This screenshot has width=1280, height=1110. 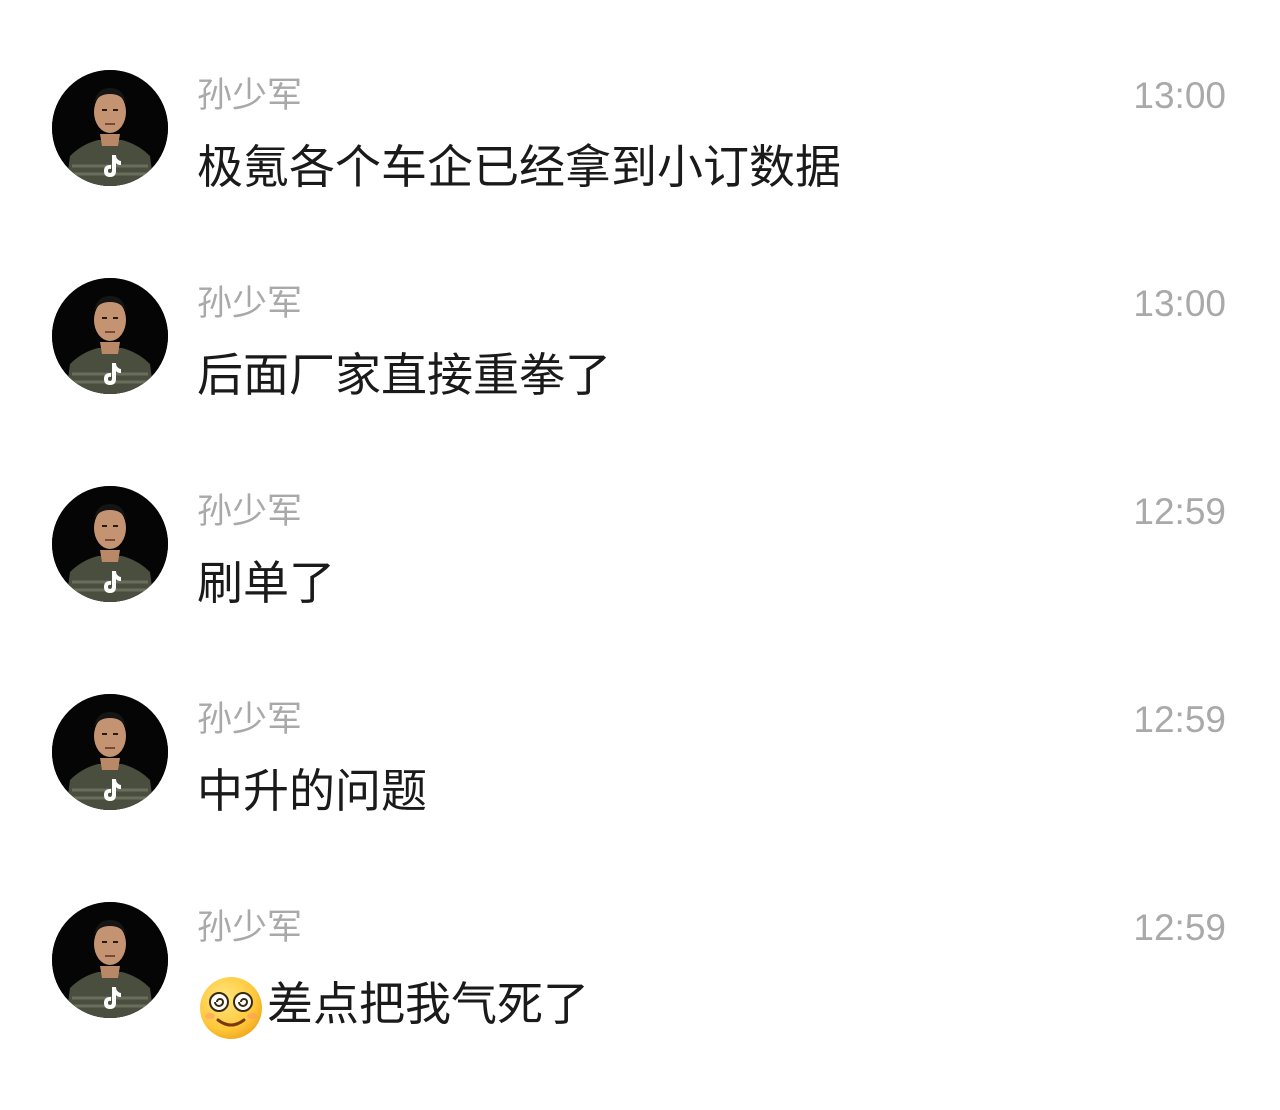 I want to click on message-text: 极氪各个车企已经拿到小订数据, so click(x=519, y=167).